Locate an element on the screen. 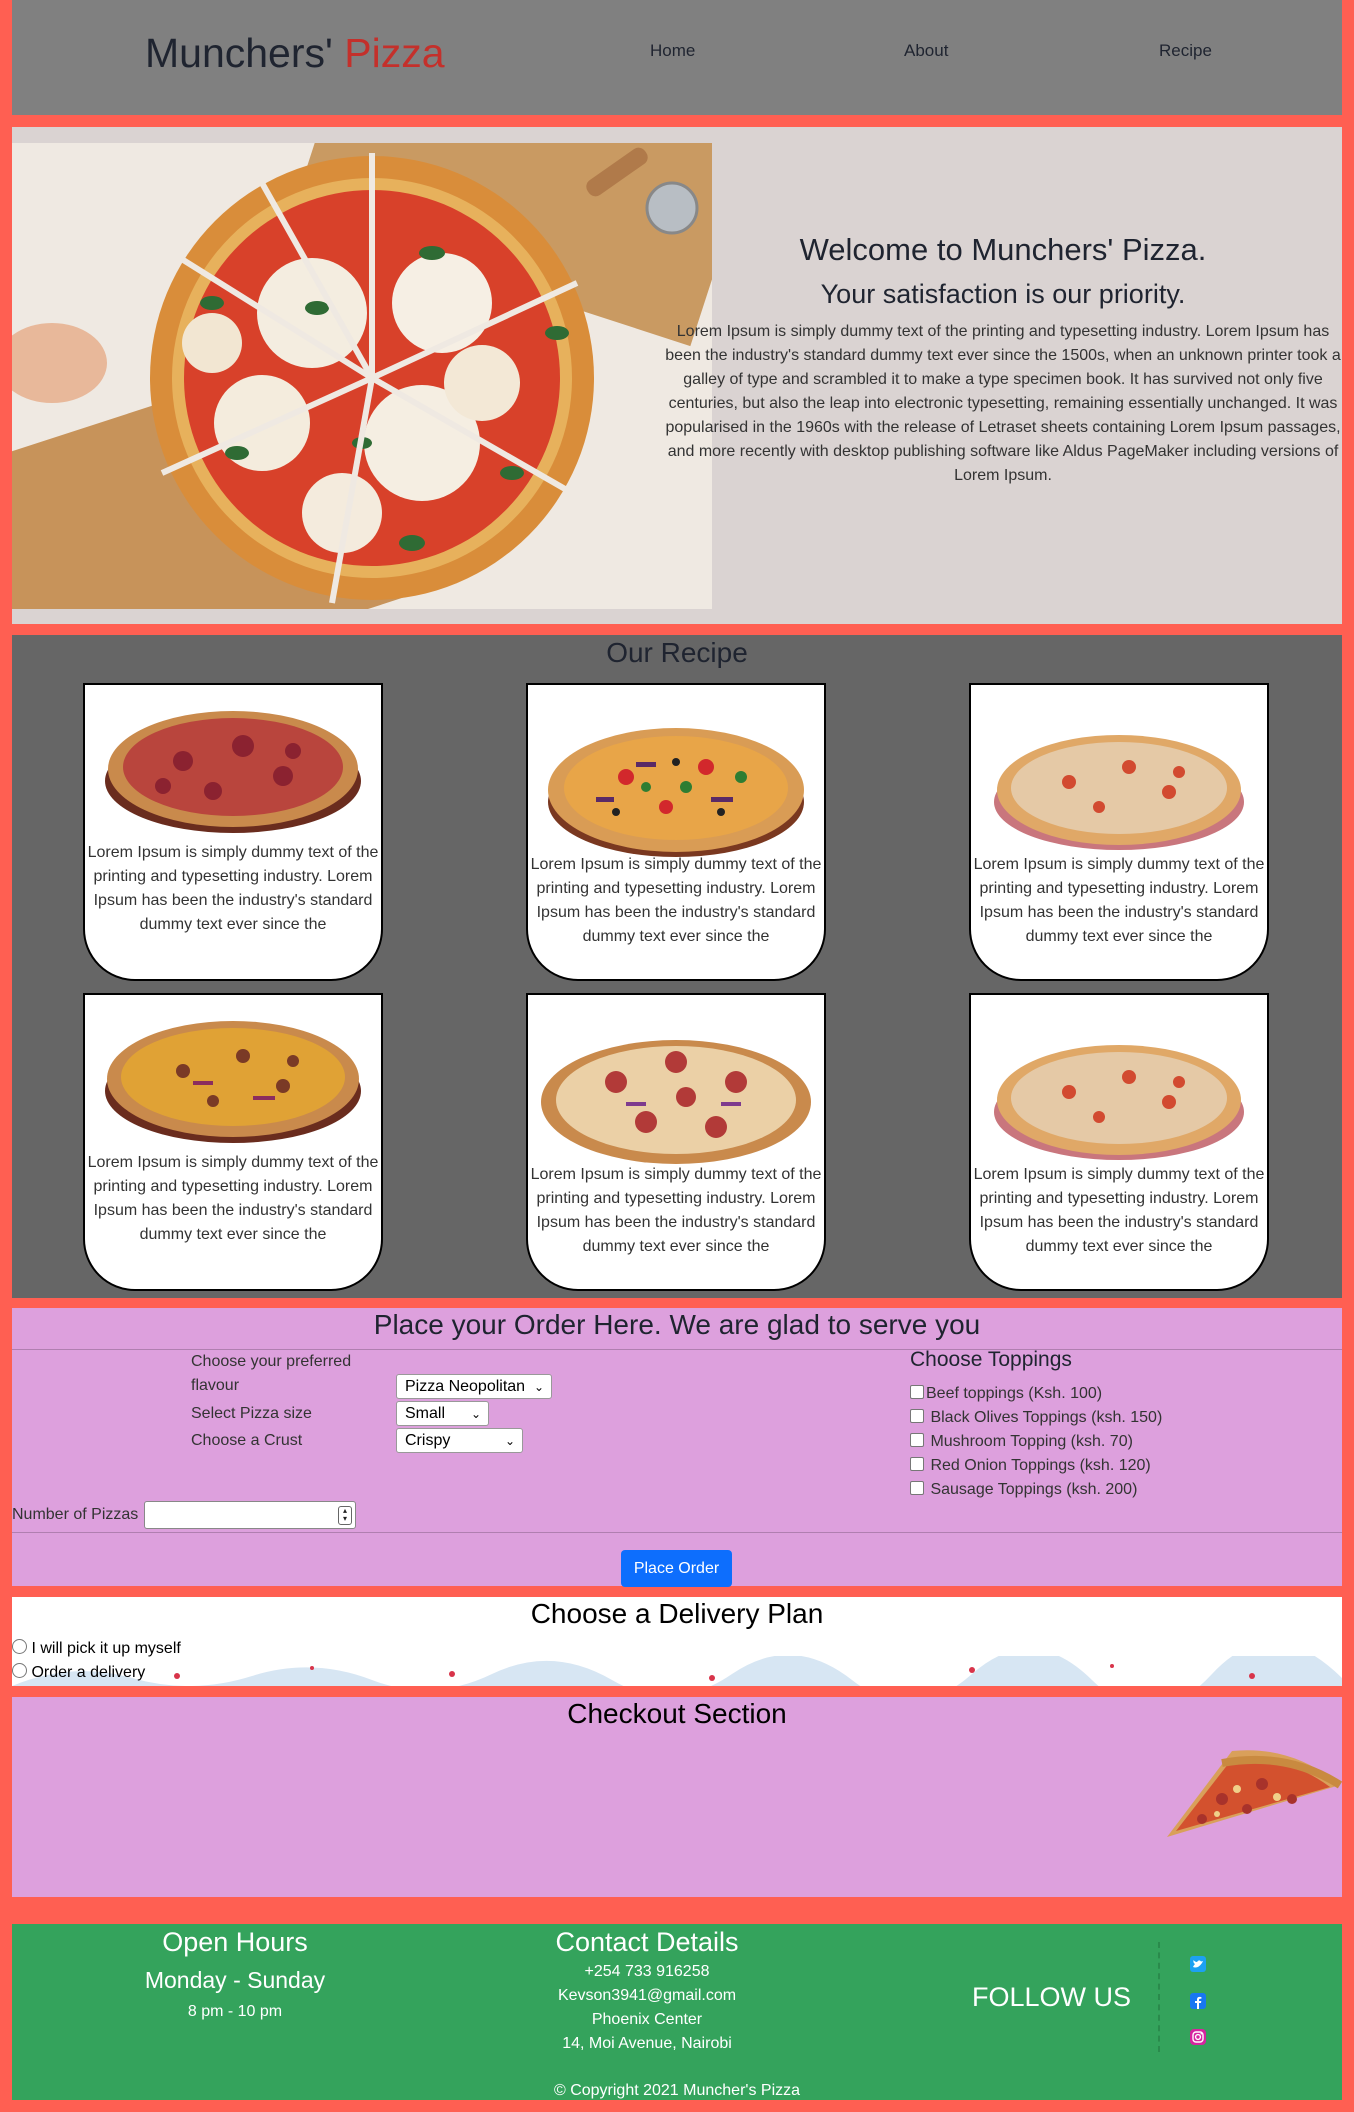 This screenshot has width=1354, height=2112. copyright: © Copyright 2021 Muncher's Pizza is located at coordinates (677, 2090).